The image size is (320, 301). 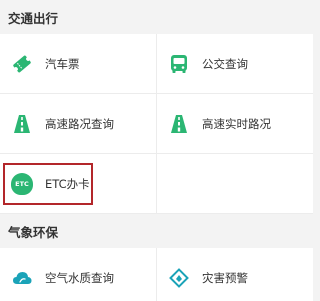 I want to click on highway-realtime-item: 高速实时路况, so click(x=235, y=124).